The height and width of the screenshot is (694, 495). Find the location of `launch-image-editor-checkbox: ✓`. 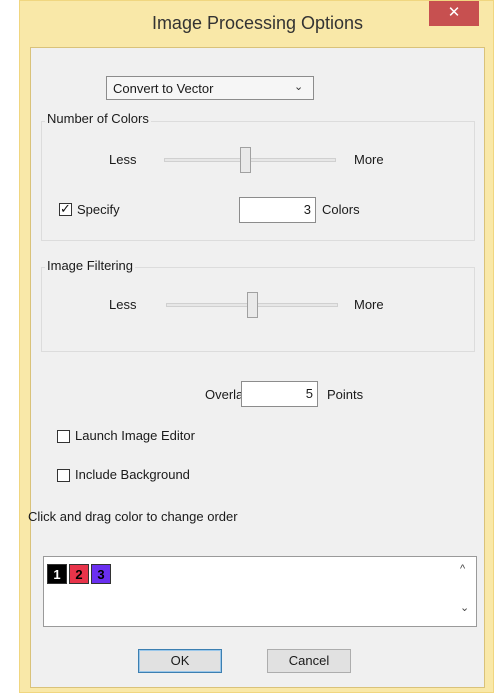

launch-image-editor-checkbox: ✓ is located at coordinates (63, 436).